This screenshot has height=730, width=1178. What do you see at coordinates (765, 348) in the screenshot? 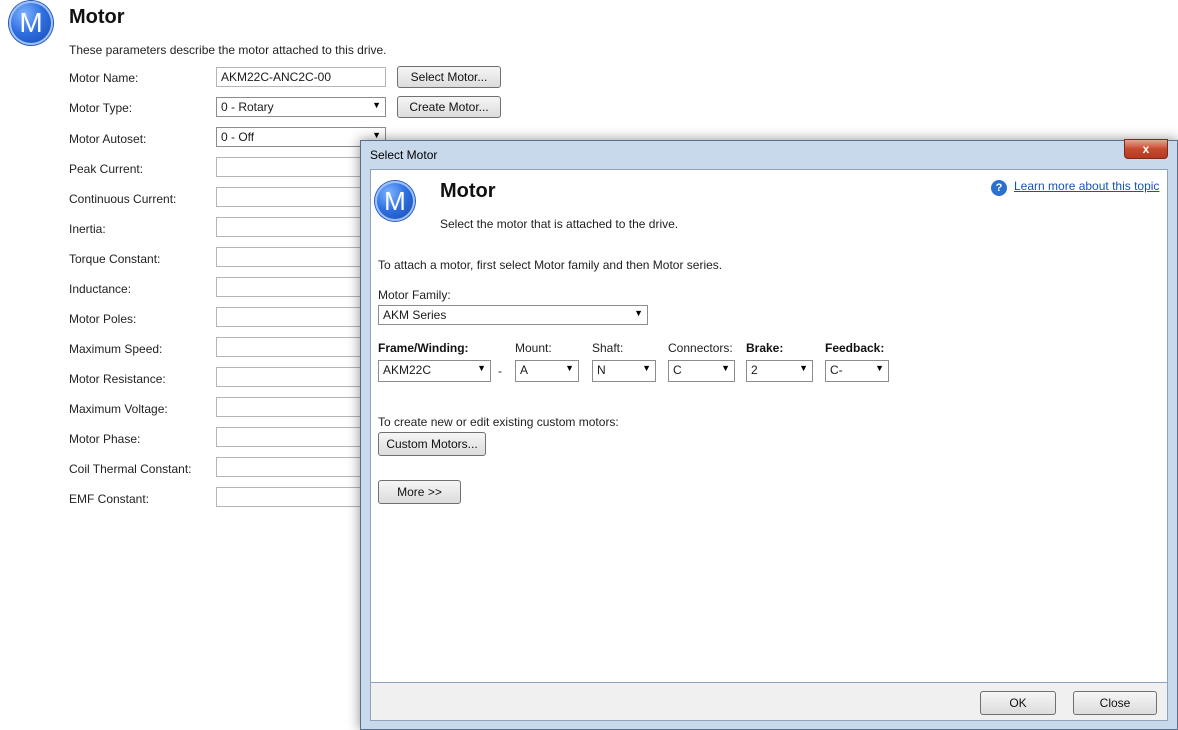
I see `brake-label: Brake:` at bounding box center [765, 348].